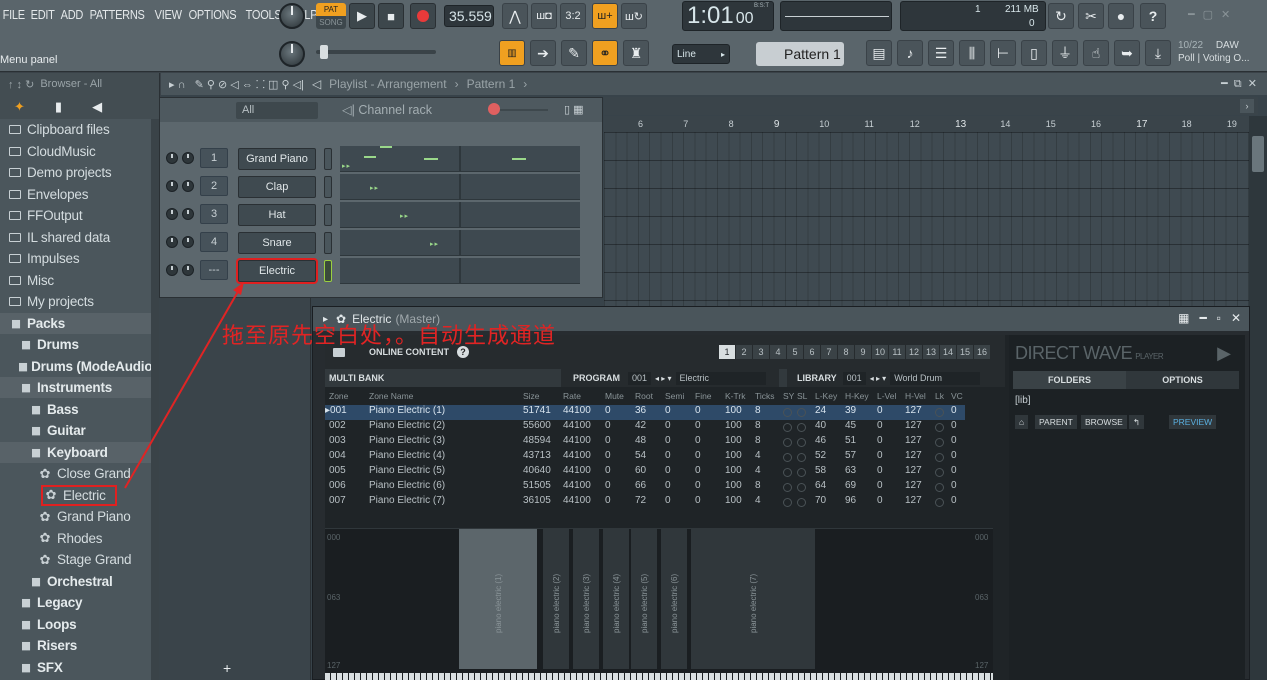  I want to click on close-icon: ✕, so click(1225, 14).